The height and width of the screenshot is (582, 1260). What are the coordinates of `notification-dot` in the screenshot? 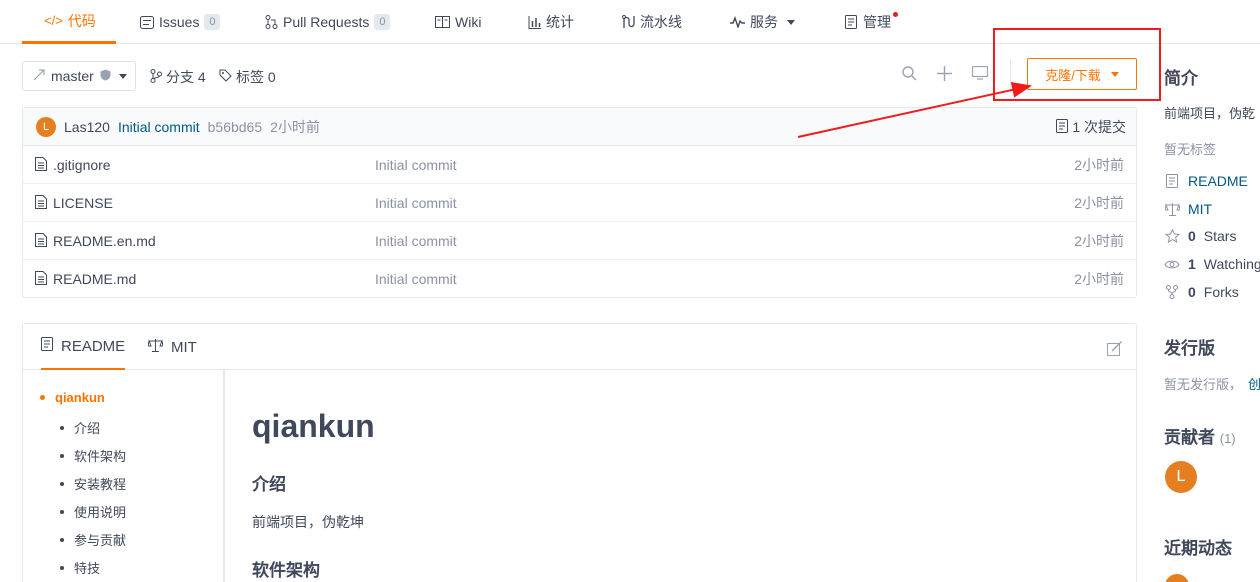 It's located at (895, 14).